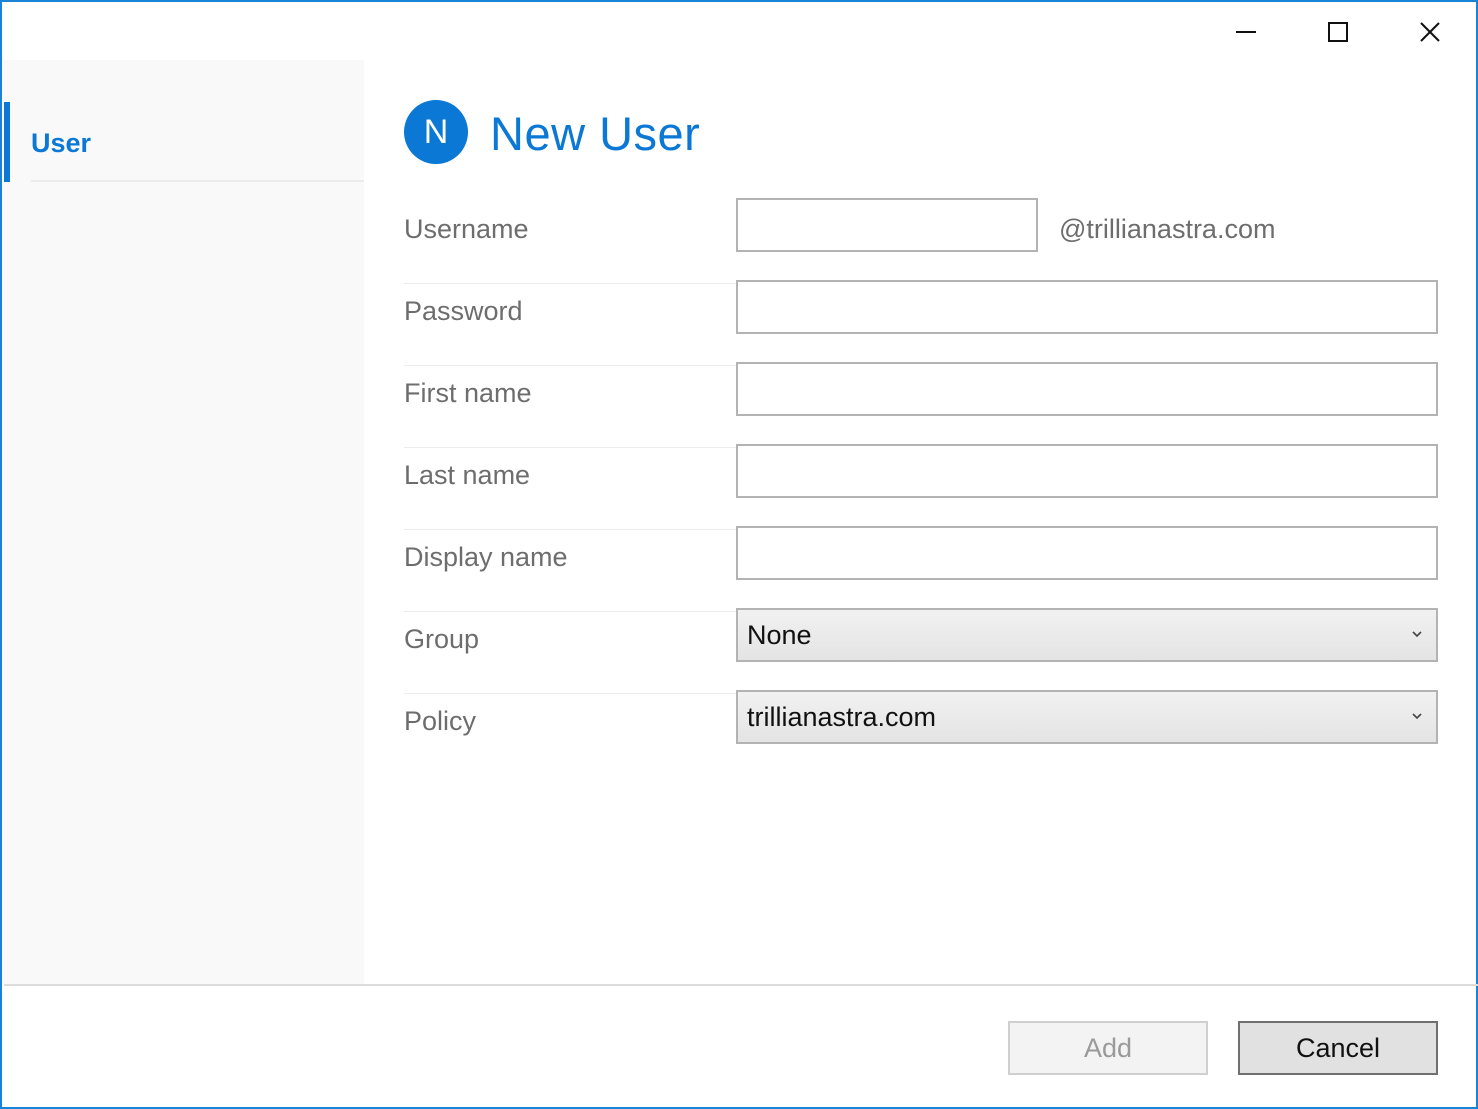  I want to click on display-name-row: Display name, so click(921, 569).